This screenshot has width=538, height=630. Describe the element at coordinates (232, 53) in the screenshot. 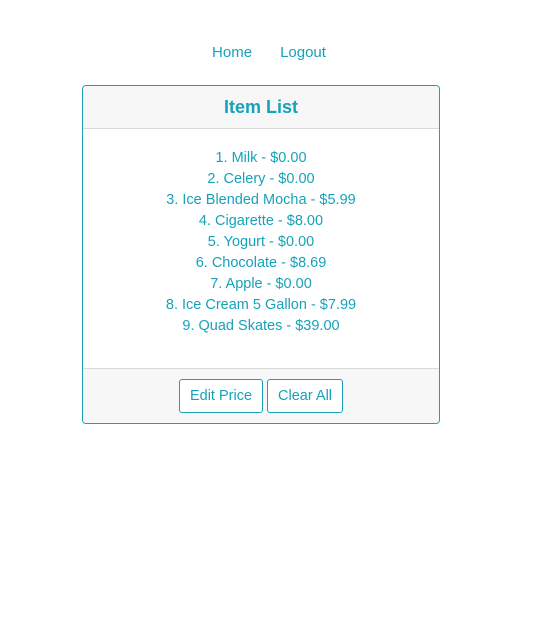

I see `nav-home-link: Home` at that location.